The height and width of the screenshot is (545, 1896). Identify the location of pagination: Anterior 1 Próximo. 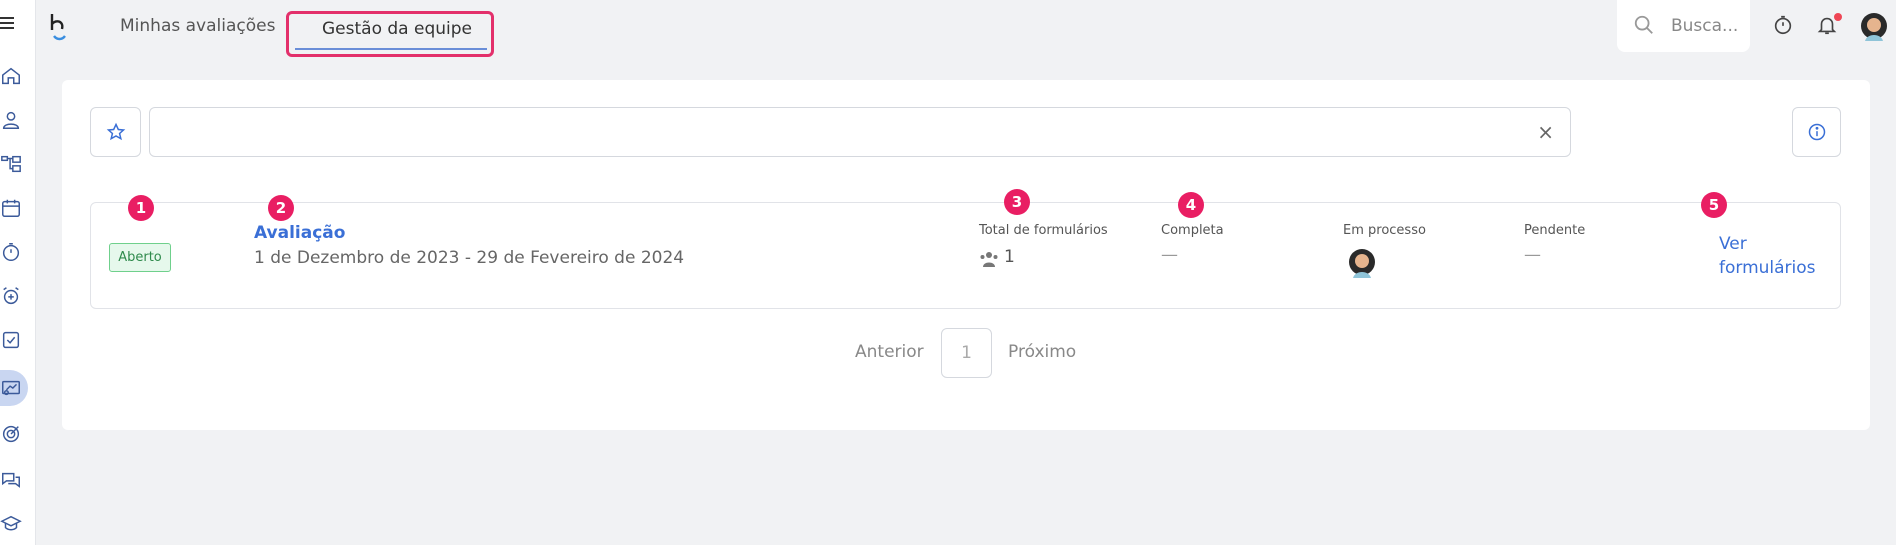
(966, 353).